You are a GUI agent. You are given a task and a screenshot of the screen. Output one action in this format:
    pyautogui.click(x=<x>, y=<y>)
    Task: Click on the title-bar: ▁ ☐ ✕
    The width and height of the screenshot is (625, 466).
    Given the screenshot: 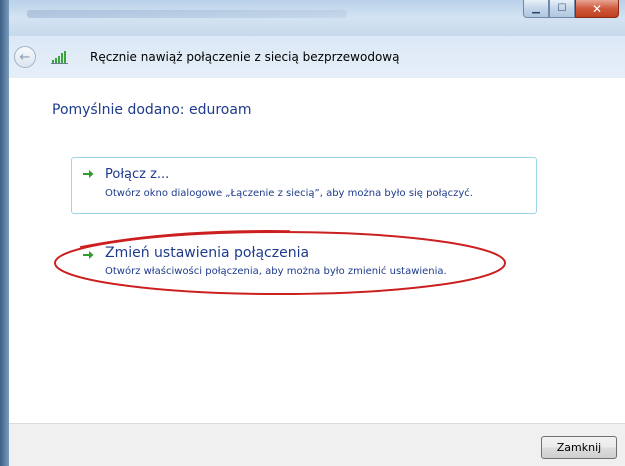 What is the action you would take?
    pyautogui.click(x=317, y=18)
    